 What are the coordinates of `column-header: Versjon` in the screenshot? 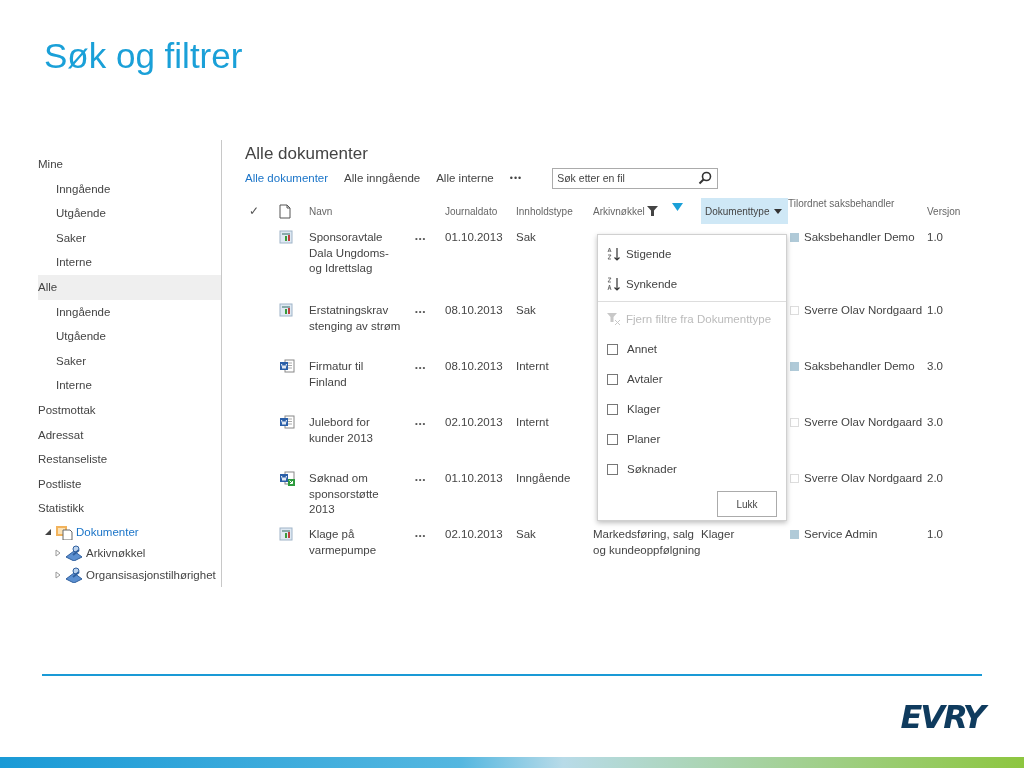 It's located at (952, 211).